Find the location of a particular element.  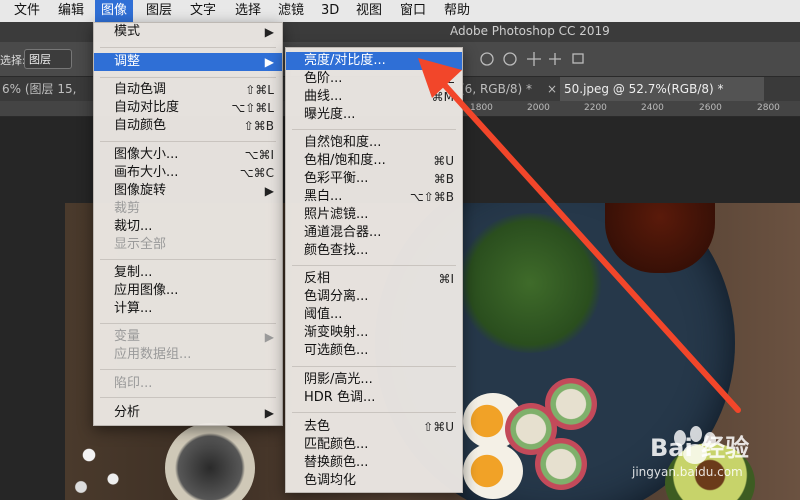

watermark-url: jingyan.baidu.com is located at coordinates (687, 472).